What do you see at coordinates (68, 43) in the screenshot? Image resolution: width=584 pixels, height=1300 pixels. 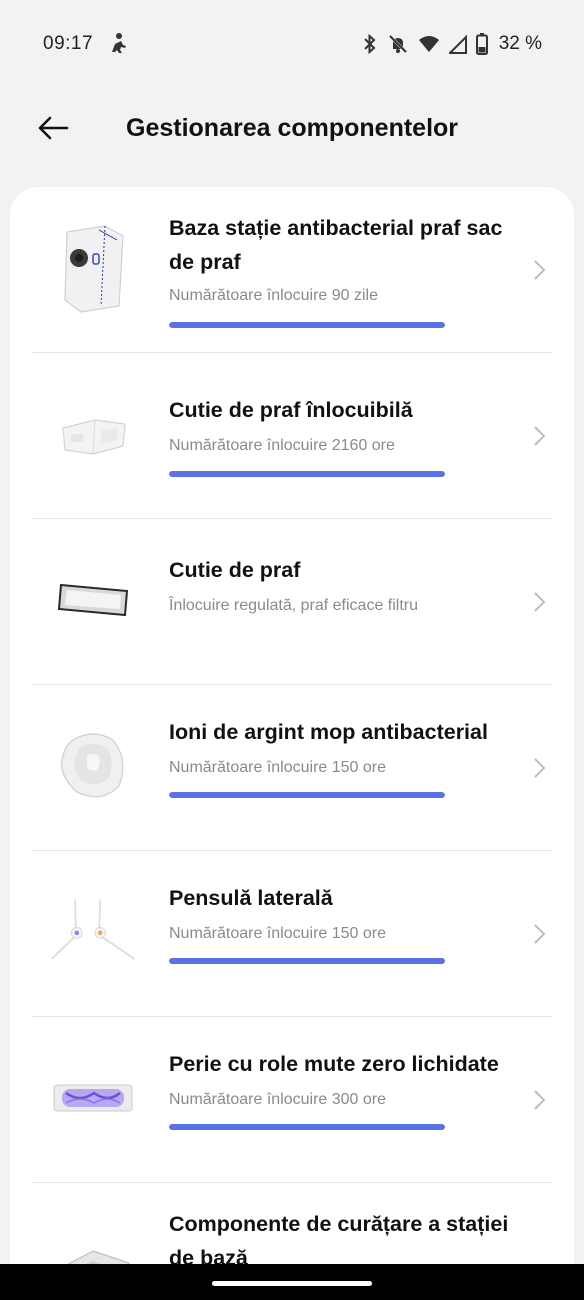 I see `status-time: 09:17` at bounding box center [68, 43].